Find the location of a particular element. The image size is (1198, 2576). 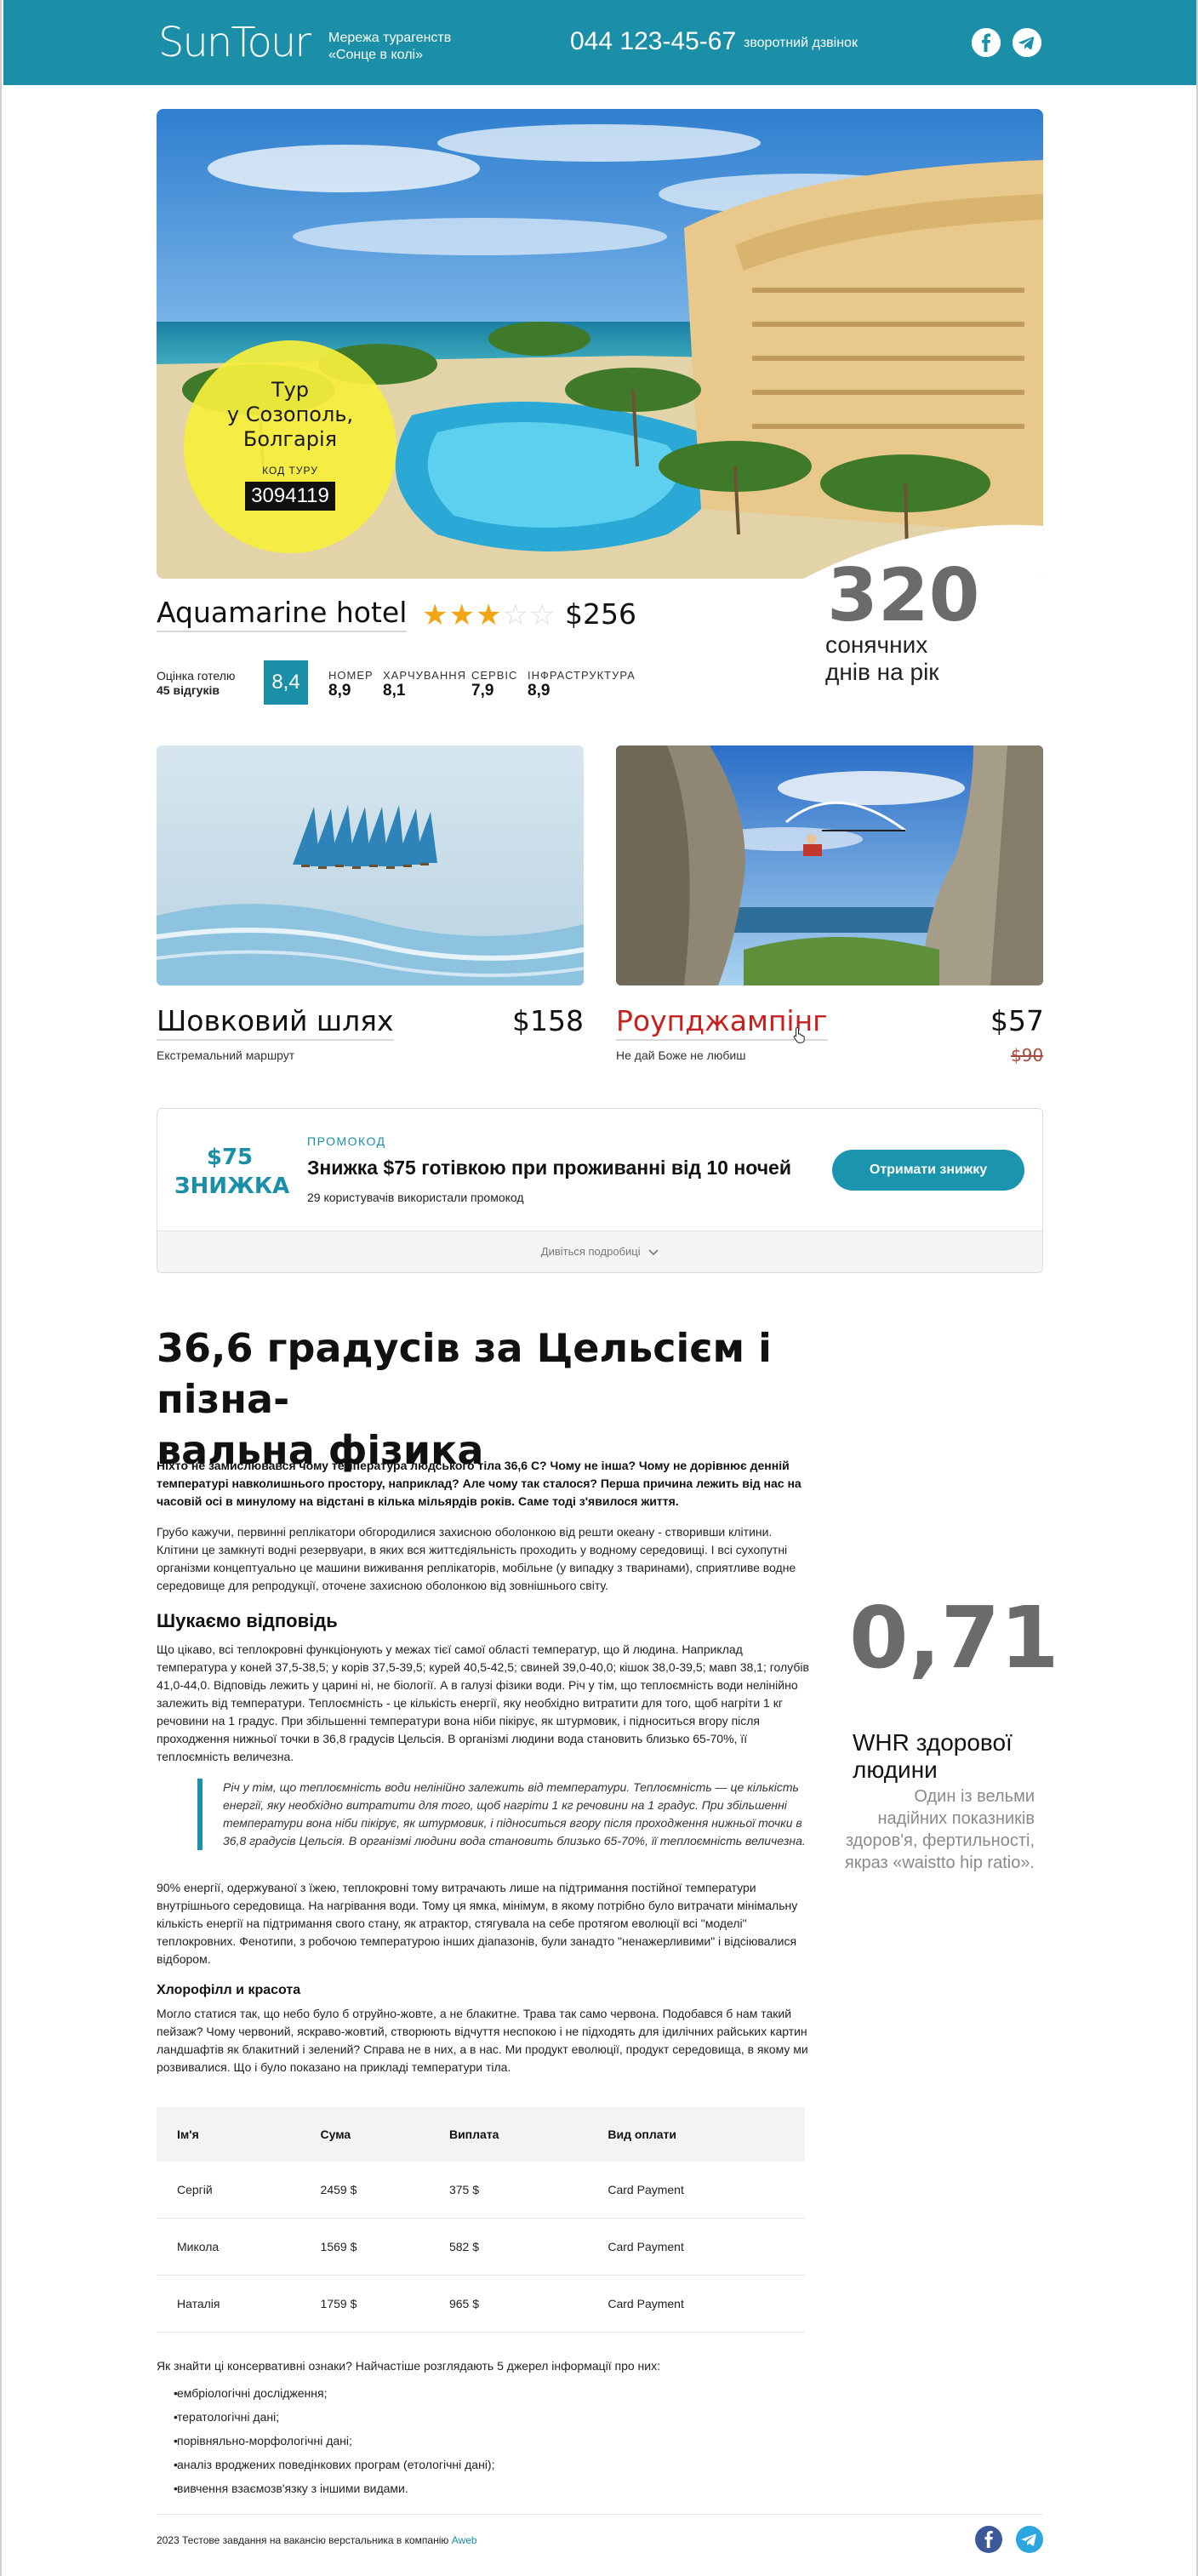

hotel-price: $256 is located at coordinates (600, 614).